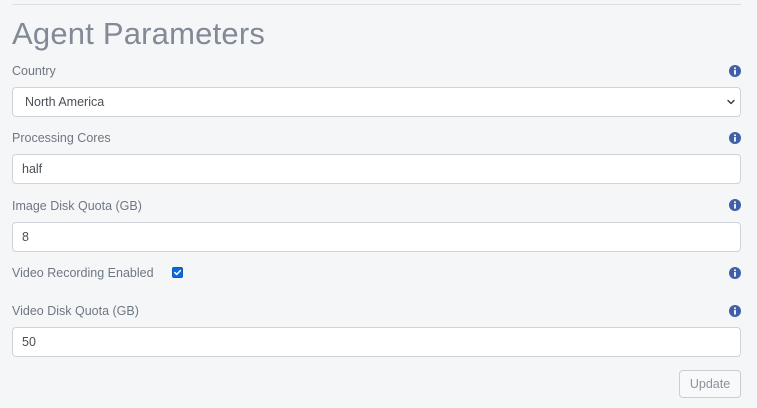  What do you see at coordinates (376, 102) in the screenshot?
I see `country-select: North America` at bounding box center [376, 102].